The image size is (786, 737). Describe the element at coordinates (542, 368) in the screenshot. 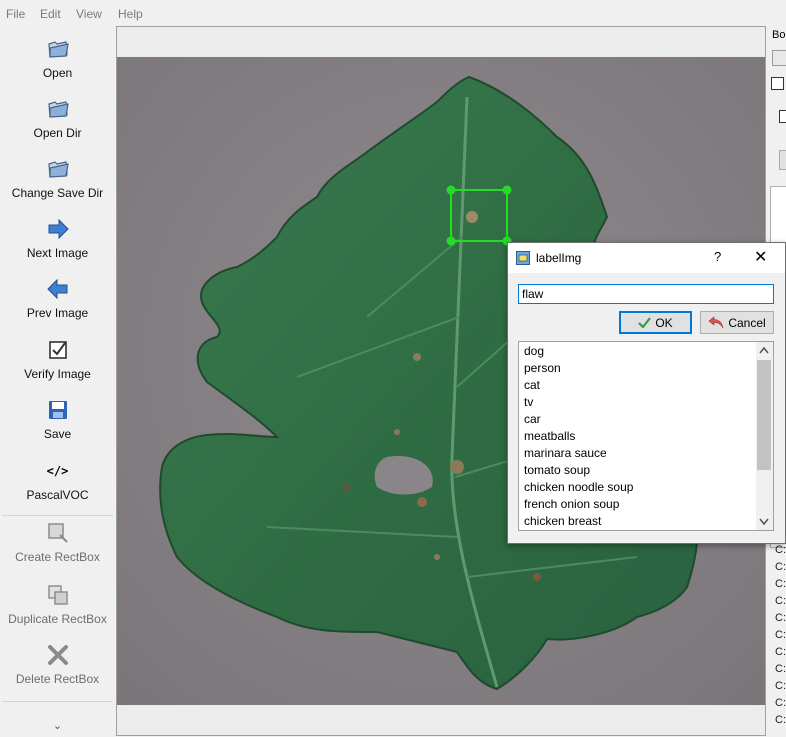

I see `list-item: person` at that location.